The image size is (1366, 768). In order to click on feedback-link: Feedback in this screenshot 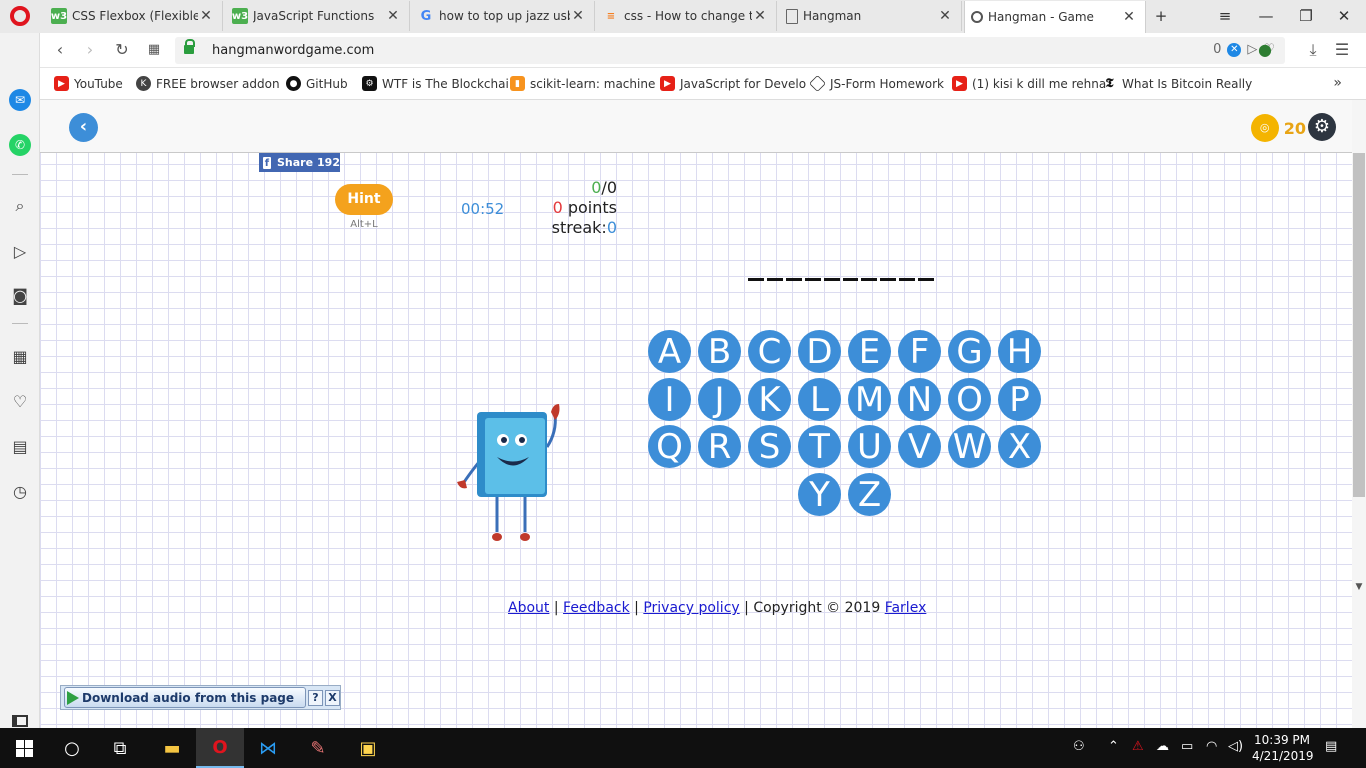, I will do `click(596, 608)`.